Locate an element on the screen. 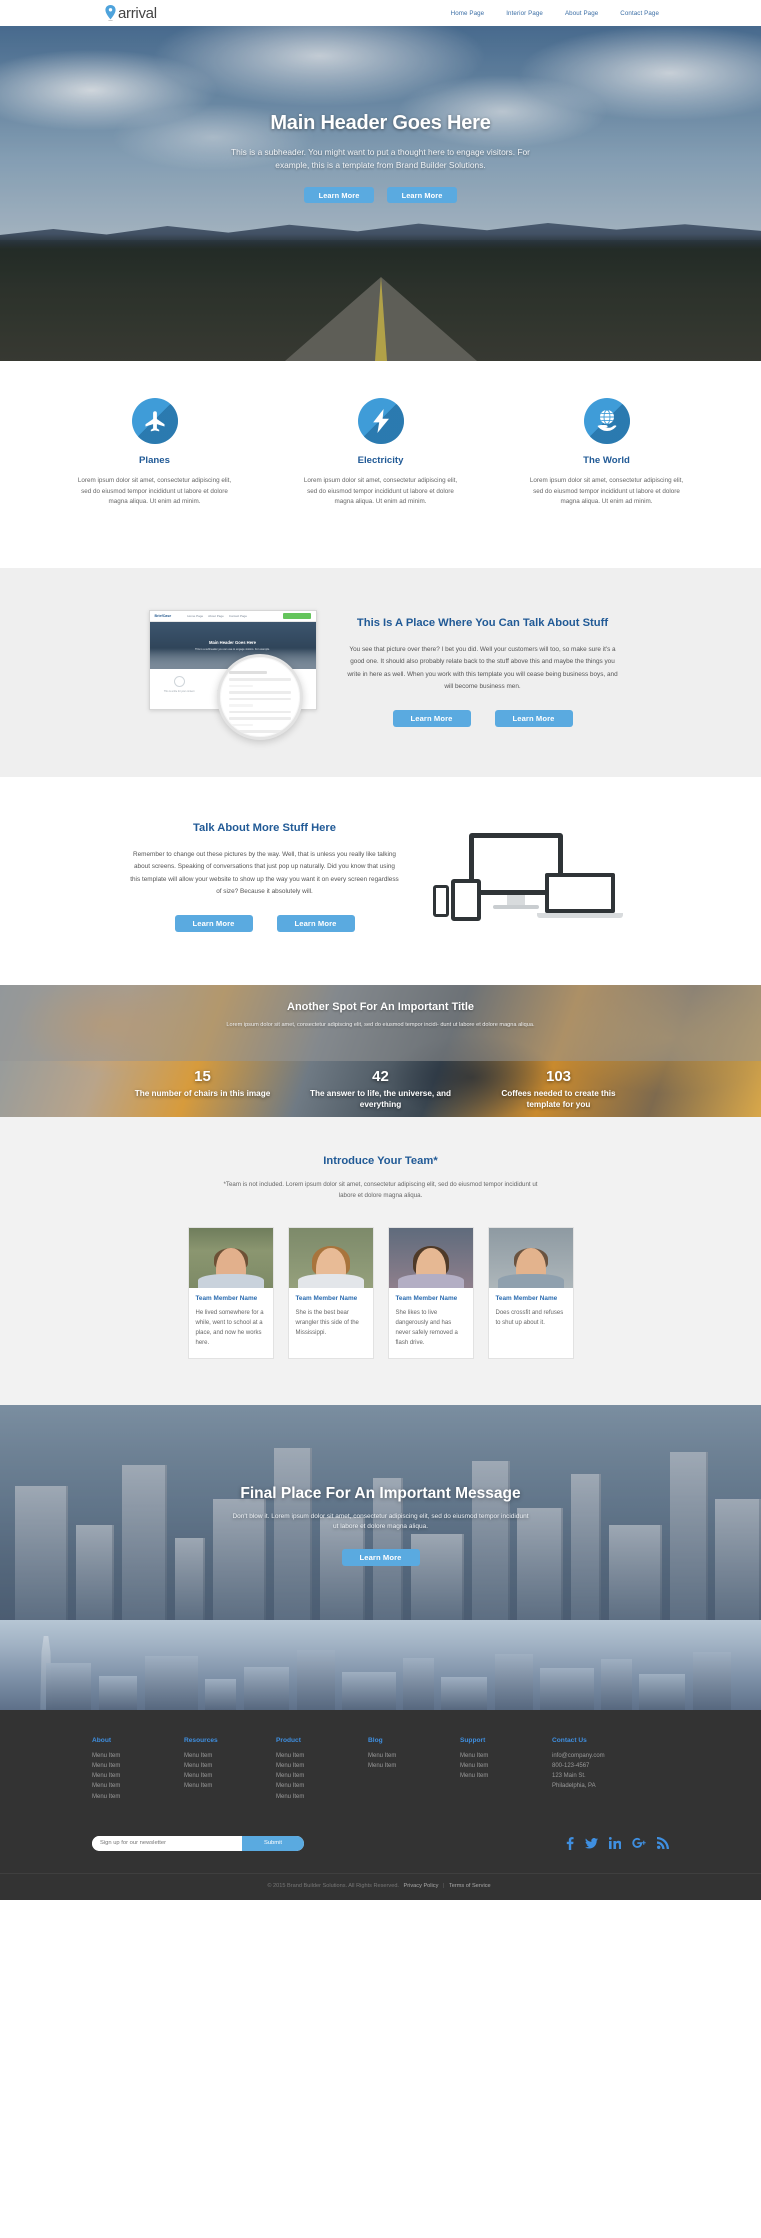 This screenshot has height=2238, width=761. clock-icon is located at coordinates (179, 681).